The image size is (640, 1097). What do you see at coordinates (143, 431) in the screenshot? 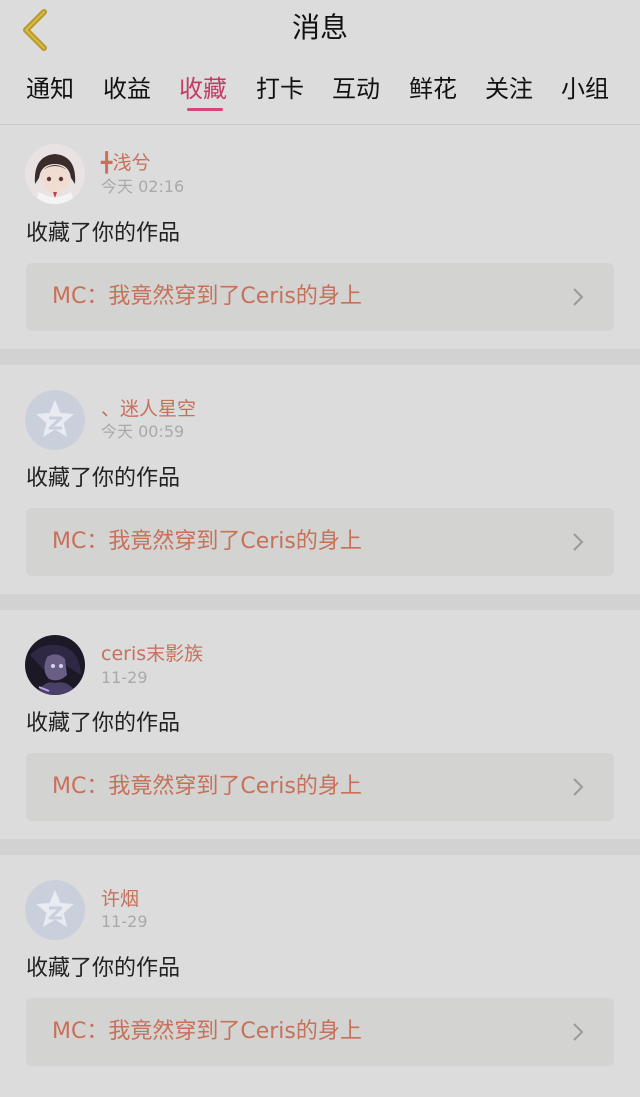
I see `timestamp: 今天 00:59` at bounding box center [143, 431].